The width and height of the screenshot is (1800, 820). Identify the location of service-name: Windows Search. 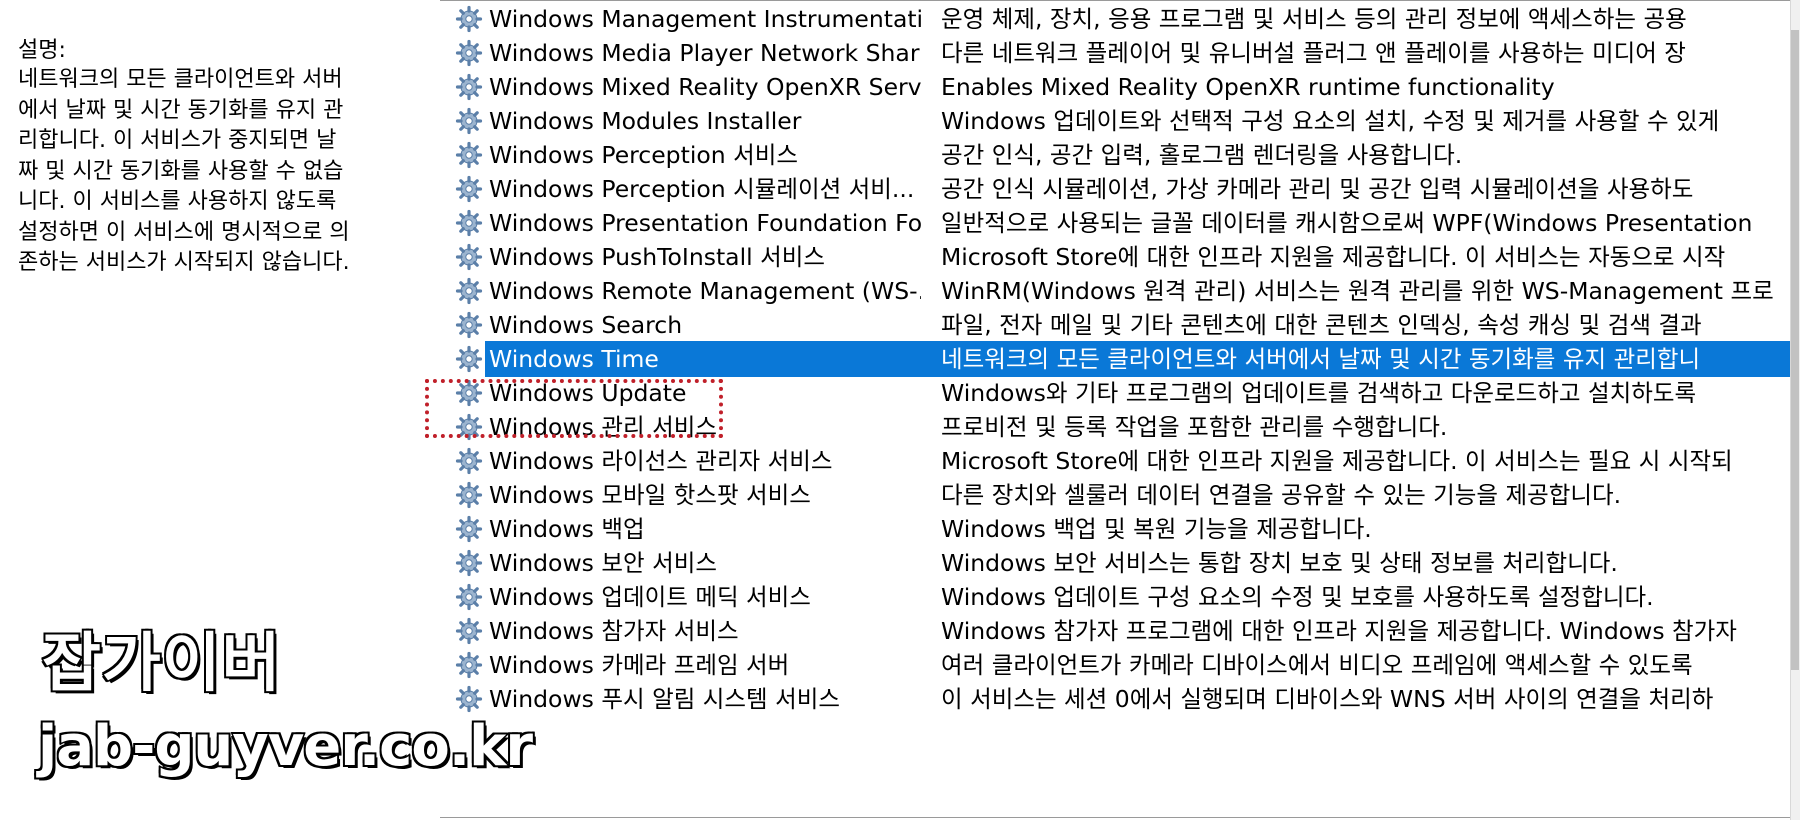
(586, 325).